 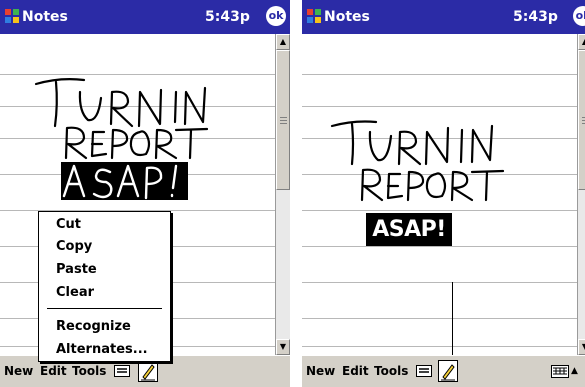 I want to click on menu-separator, so click(x=104, y=308).